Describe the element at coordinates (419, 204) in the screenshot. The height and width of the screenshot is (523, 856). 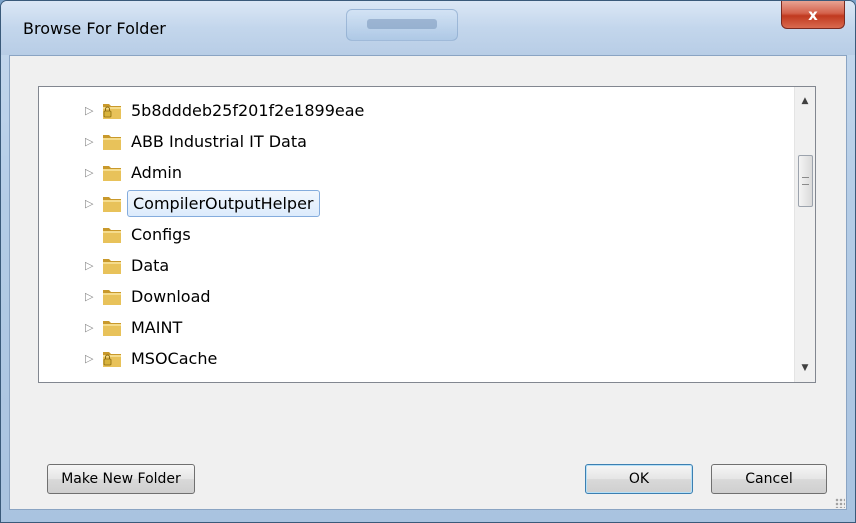
I see `tree-item: ▷ CompilerOutputHelper` at that location.